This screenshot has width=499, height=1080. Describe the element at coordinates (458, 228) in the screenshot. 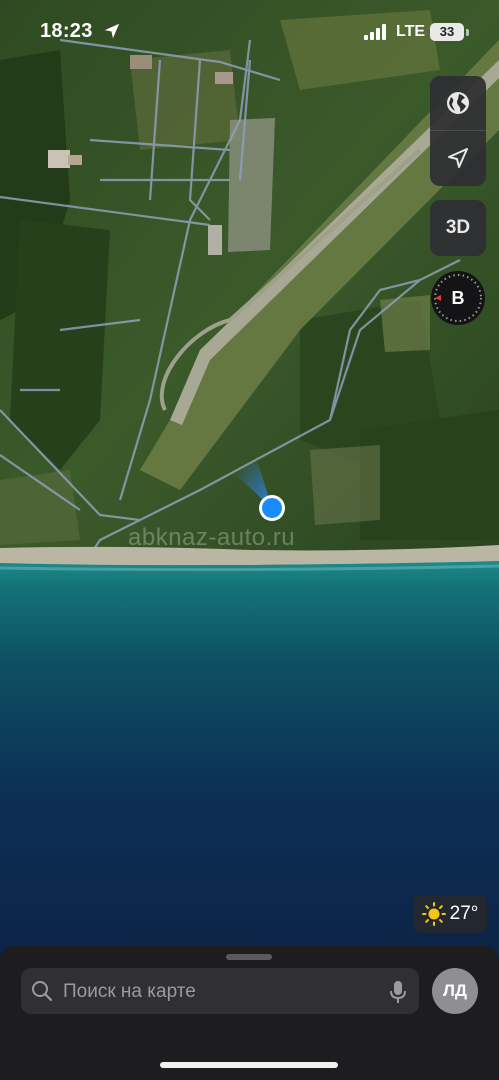

I see `3d-button: 3D` at that location.